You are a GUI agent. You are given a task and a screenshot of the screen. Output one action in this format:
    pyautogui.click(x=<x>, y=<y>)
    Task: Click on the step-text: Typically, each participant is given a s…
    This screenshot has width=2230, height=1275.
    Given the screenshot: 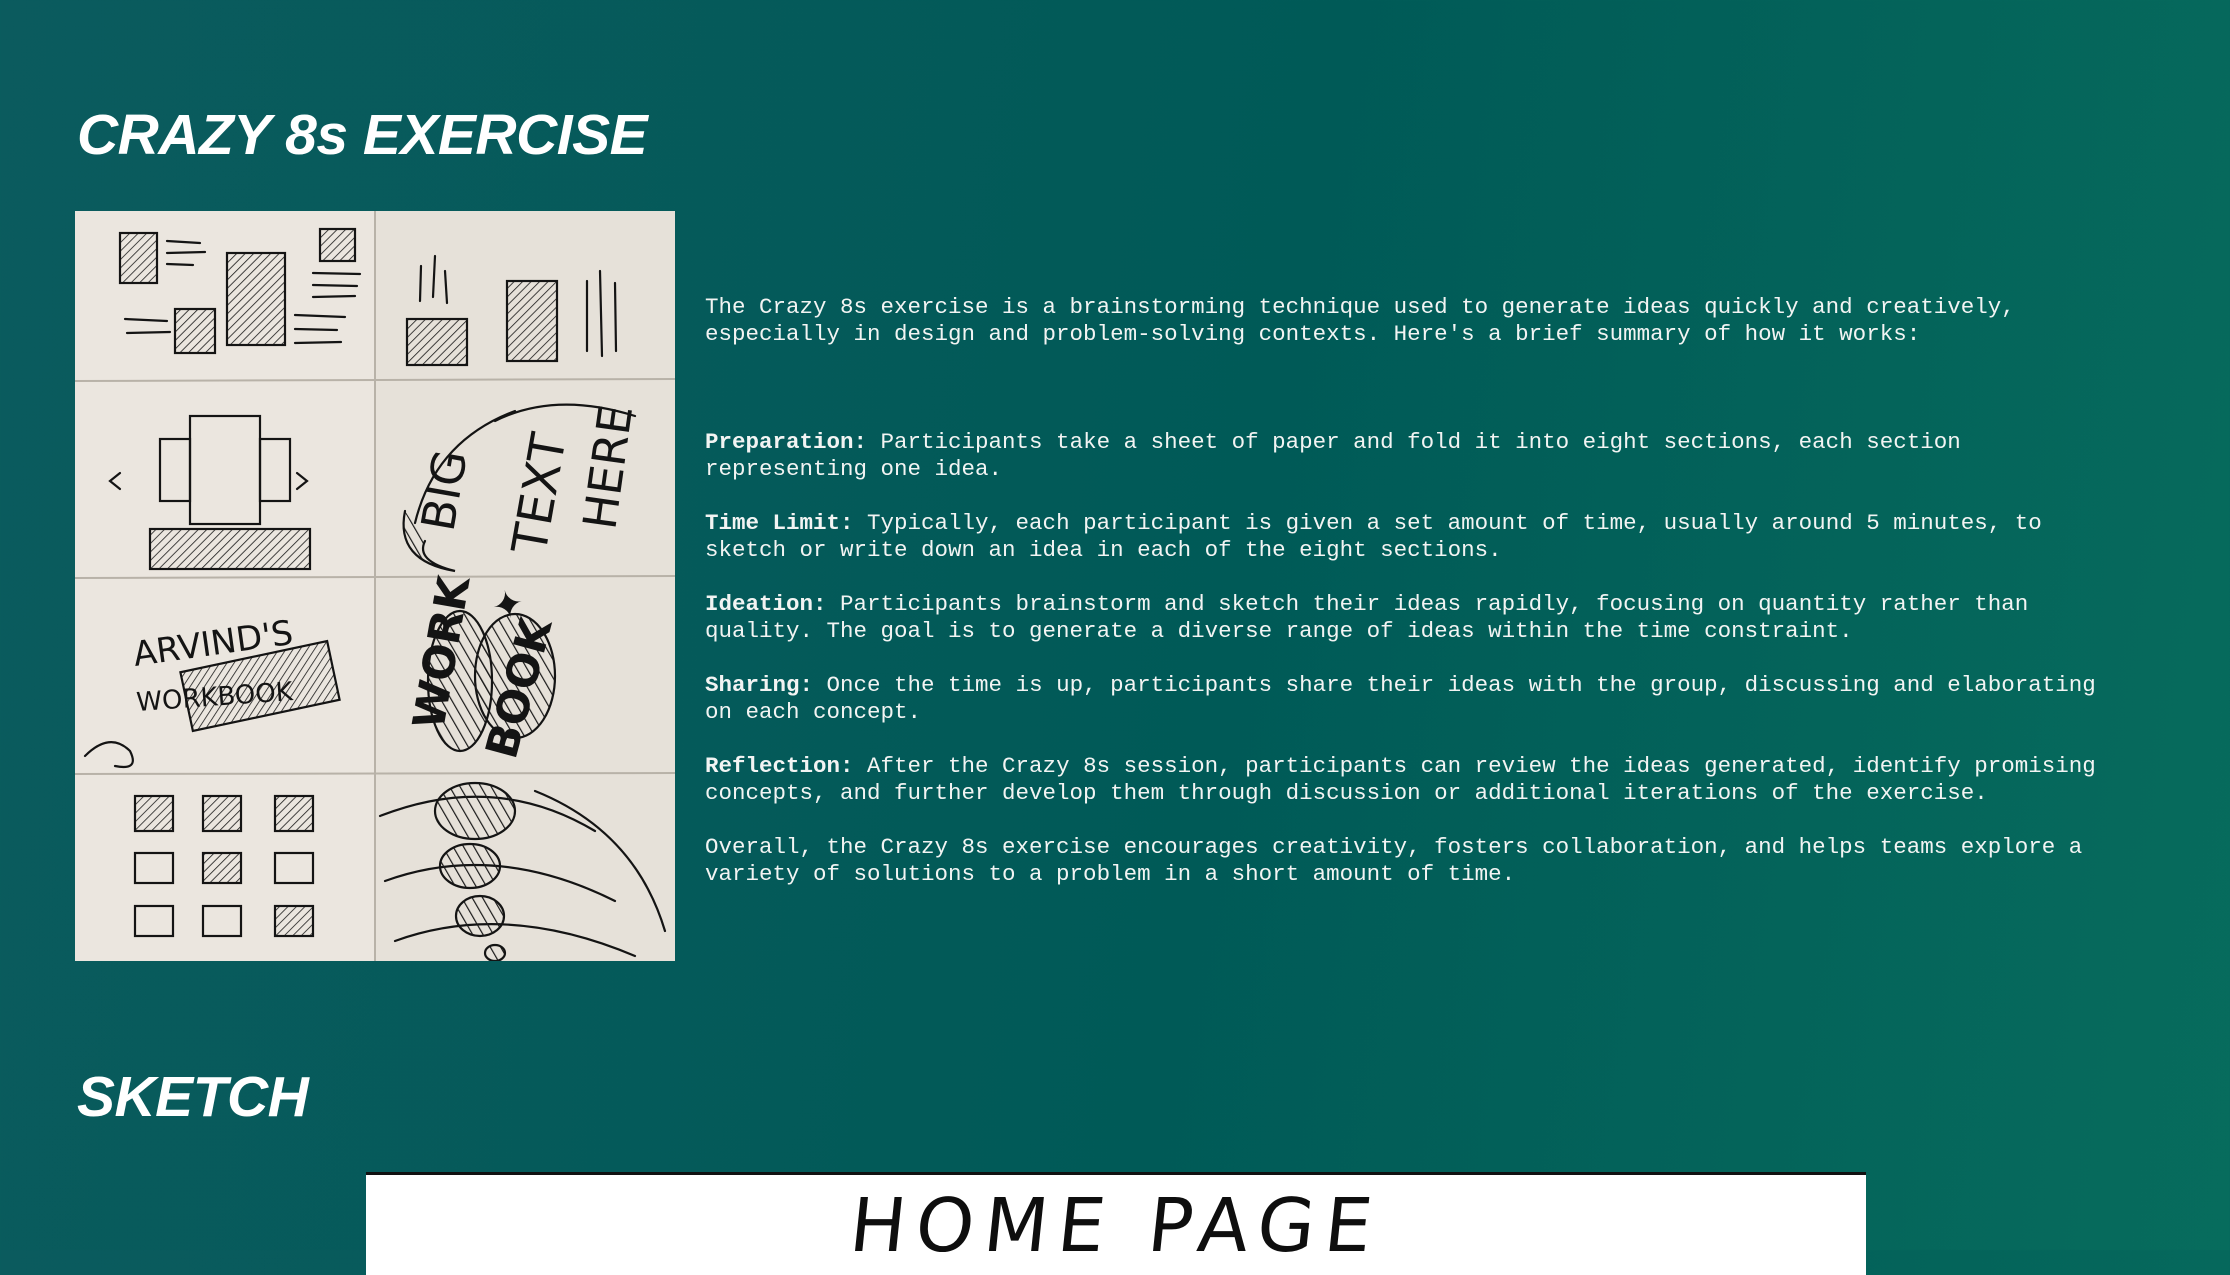 What is the action you would take?
    pyautogui.click(x=1373, y=536)
    